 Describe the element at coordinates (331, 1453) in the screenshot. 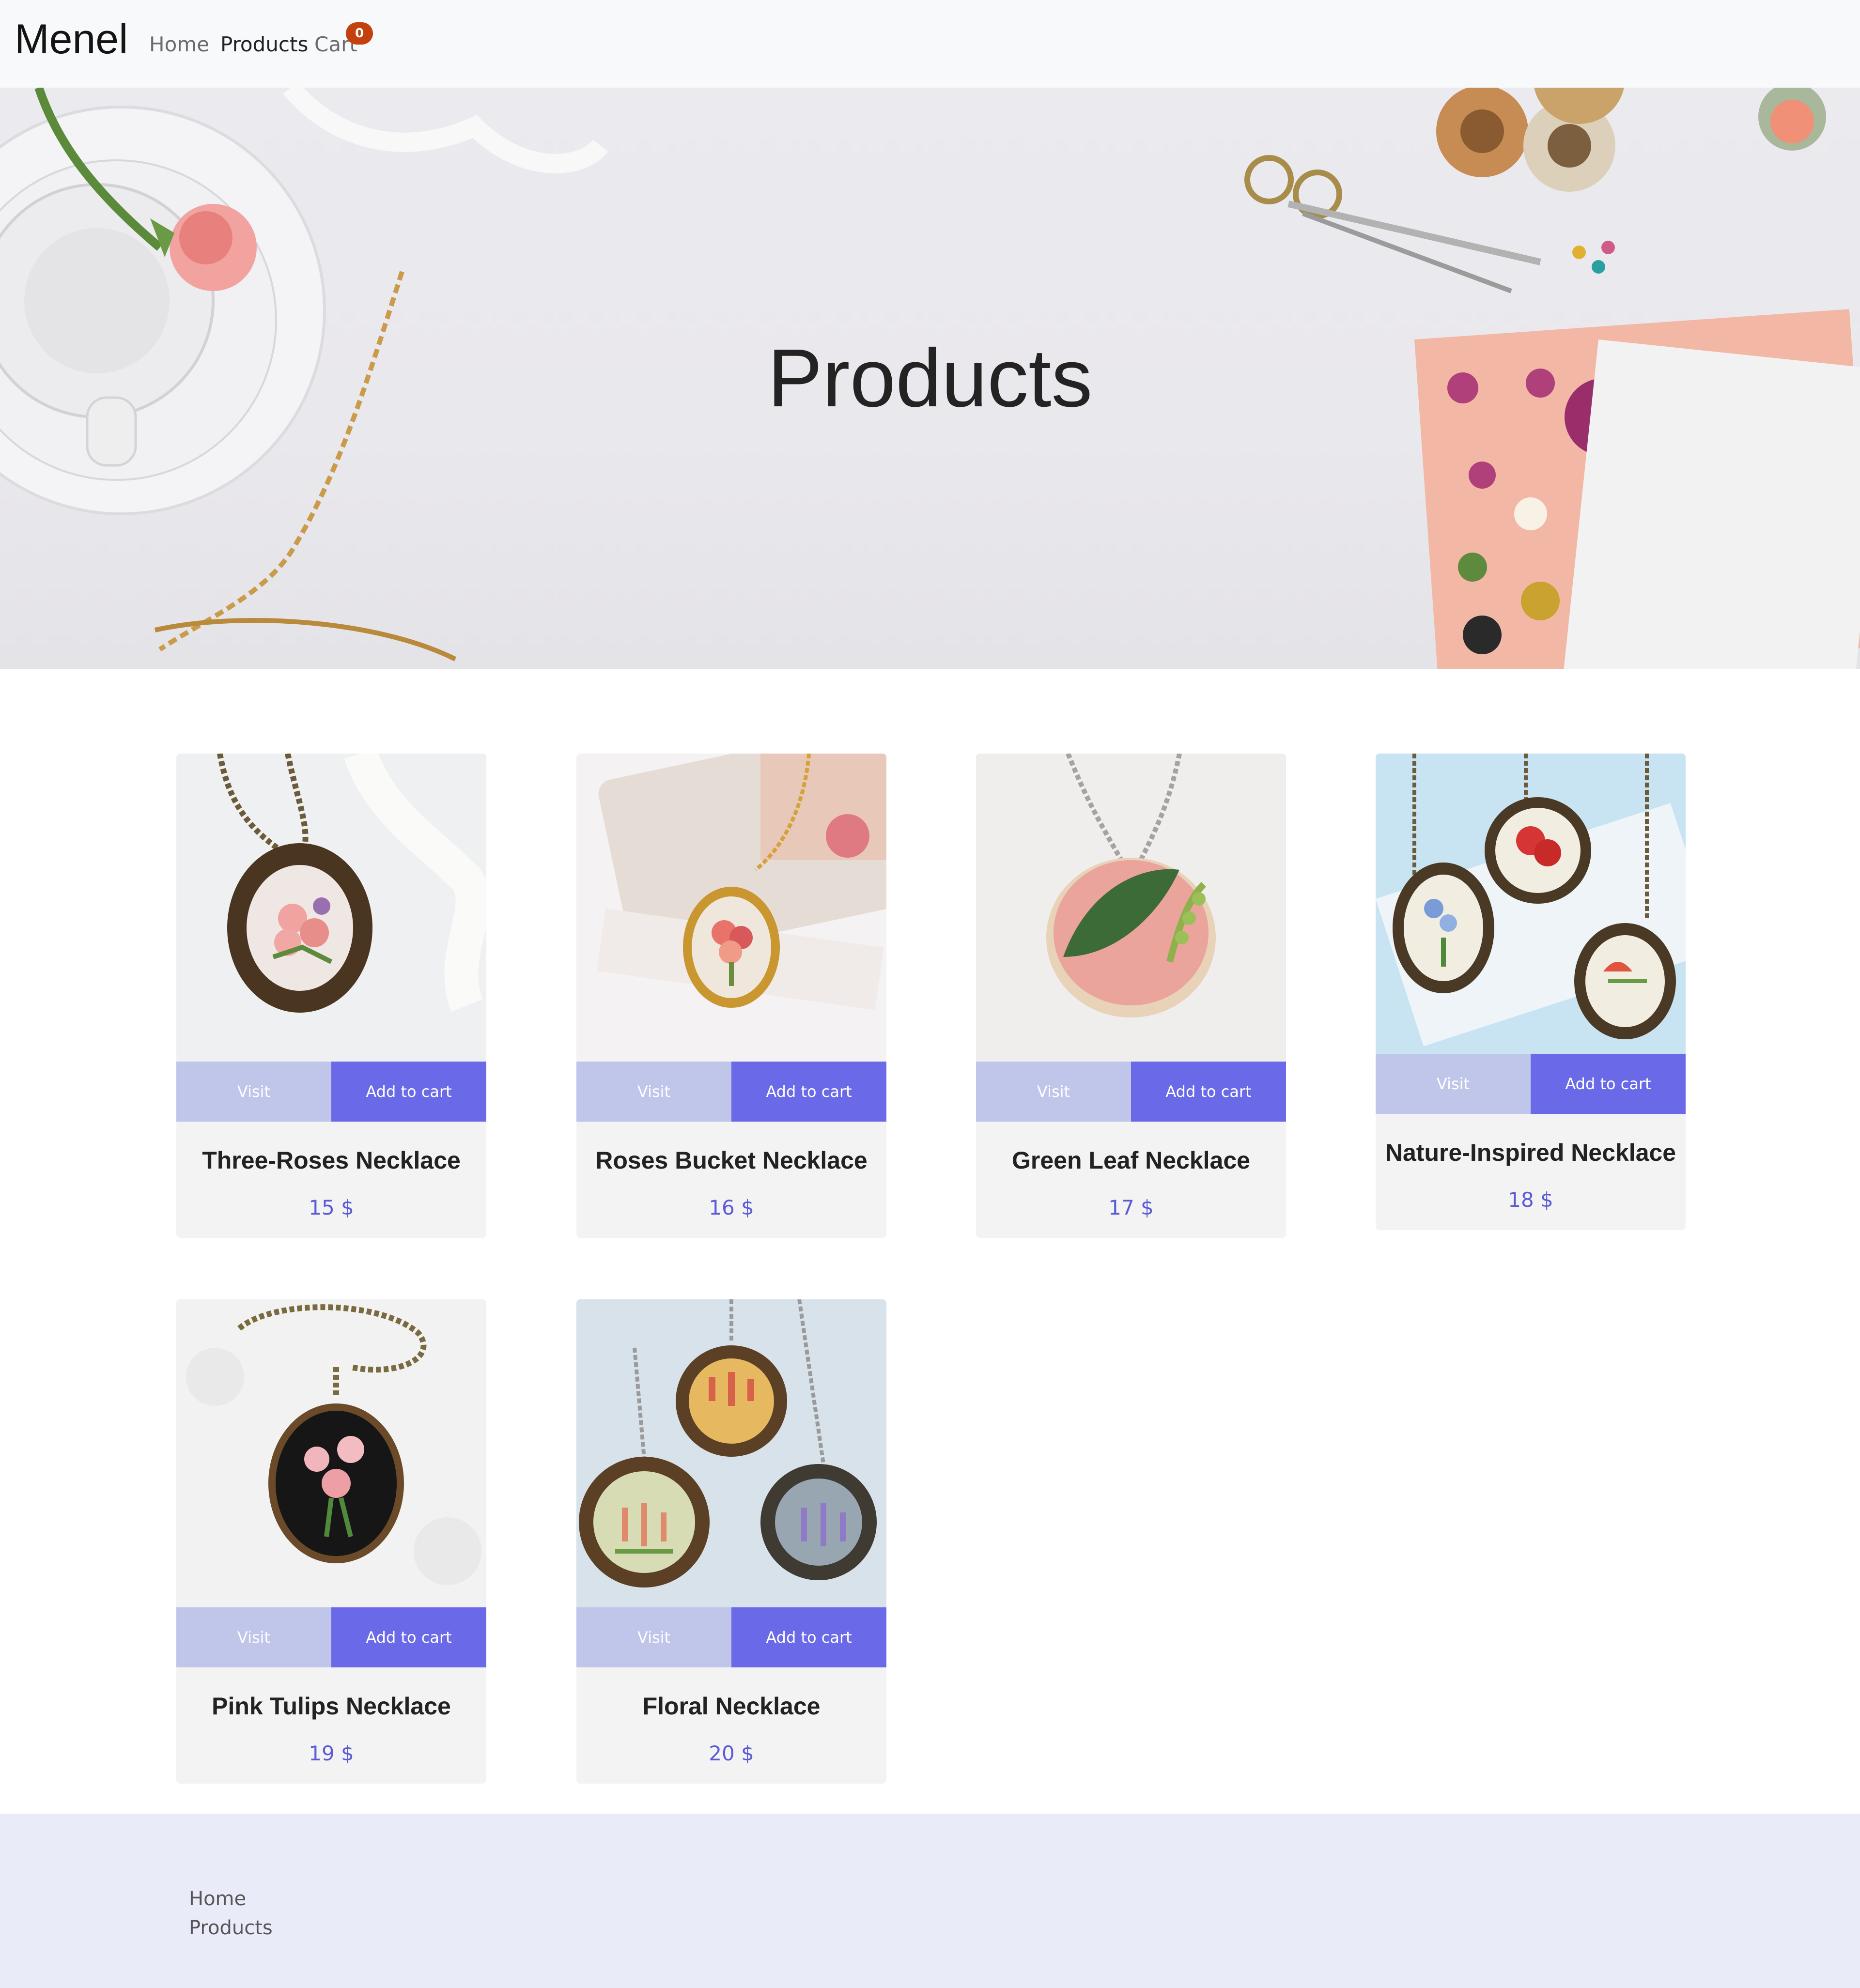

I see `product-image-pink-tulips-necklace` at that location.